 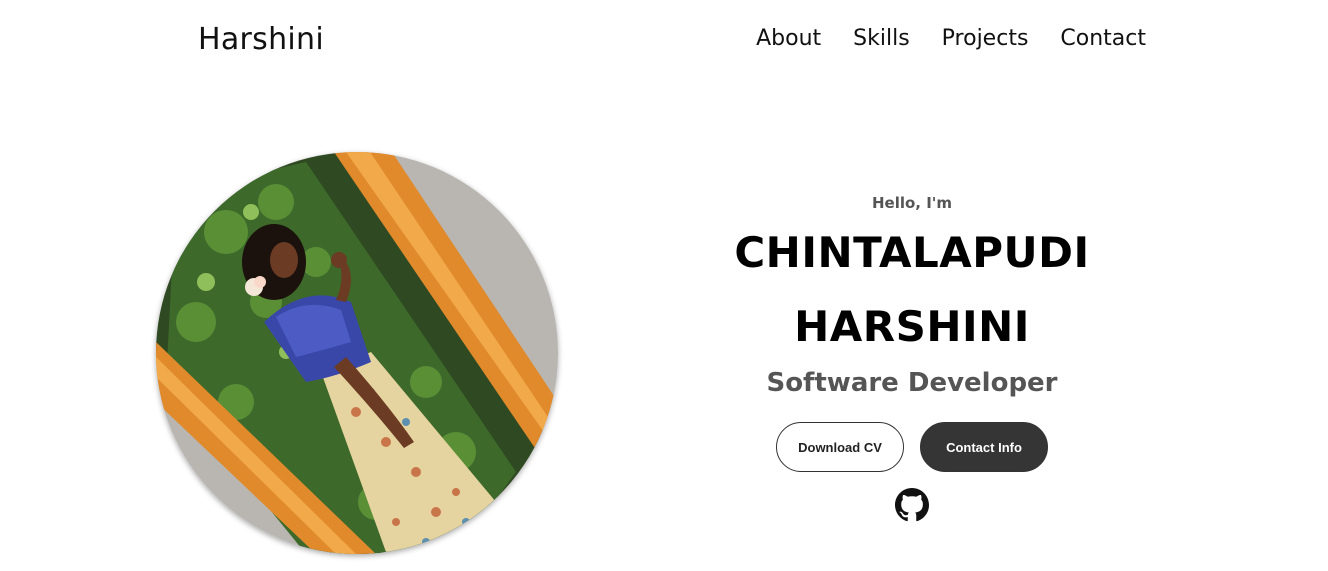 I want to click on nav-link-projects: Projects, so click(x=985, y=38).